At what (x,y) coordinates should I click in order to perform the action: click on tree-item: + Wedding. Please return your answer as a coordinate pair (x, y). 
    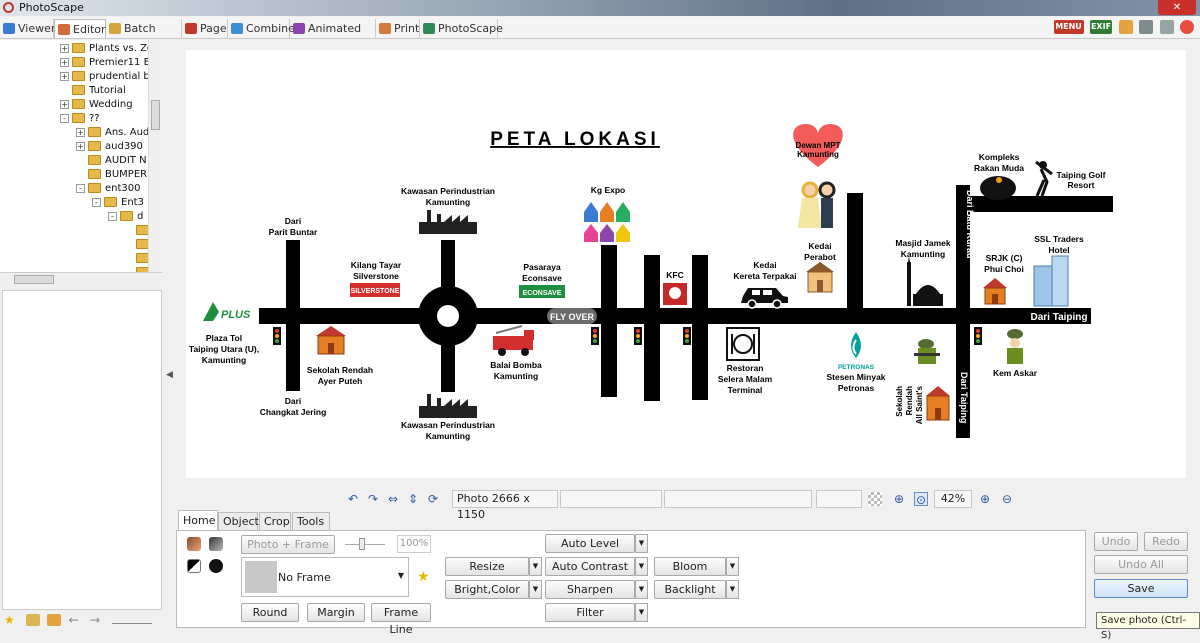
    Looking at the image, I should click on (96, 105).